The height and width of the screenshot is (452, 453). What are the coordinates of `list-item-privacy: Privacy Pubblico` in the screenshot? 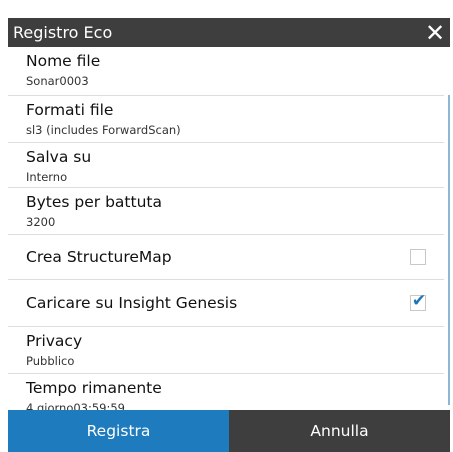 It's located at (226, 350).